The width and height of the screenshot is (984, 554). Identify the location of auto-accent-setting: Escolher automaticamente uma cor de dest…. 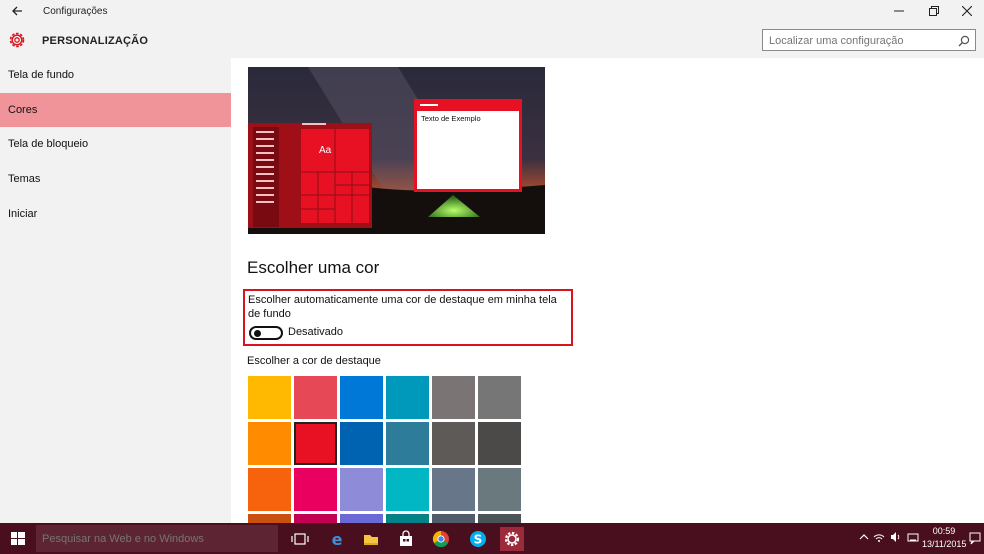
(408, 317).